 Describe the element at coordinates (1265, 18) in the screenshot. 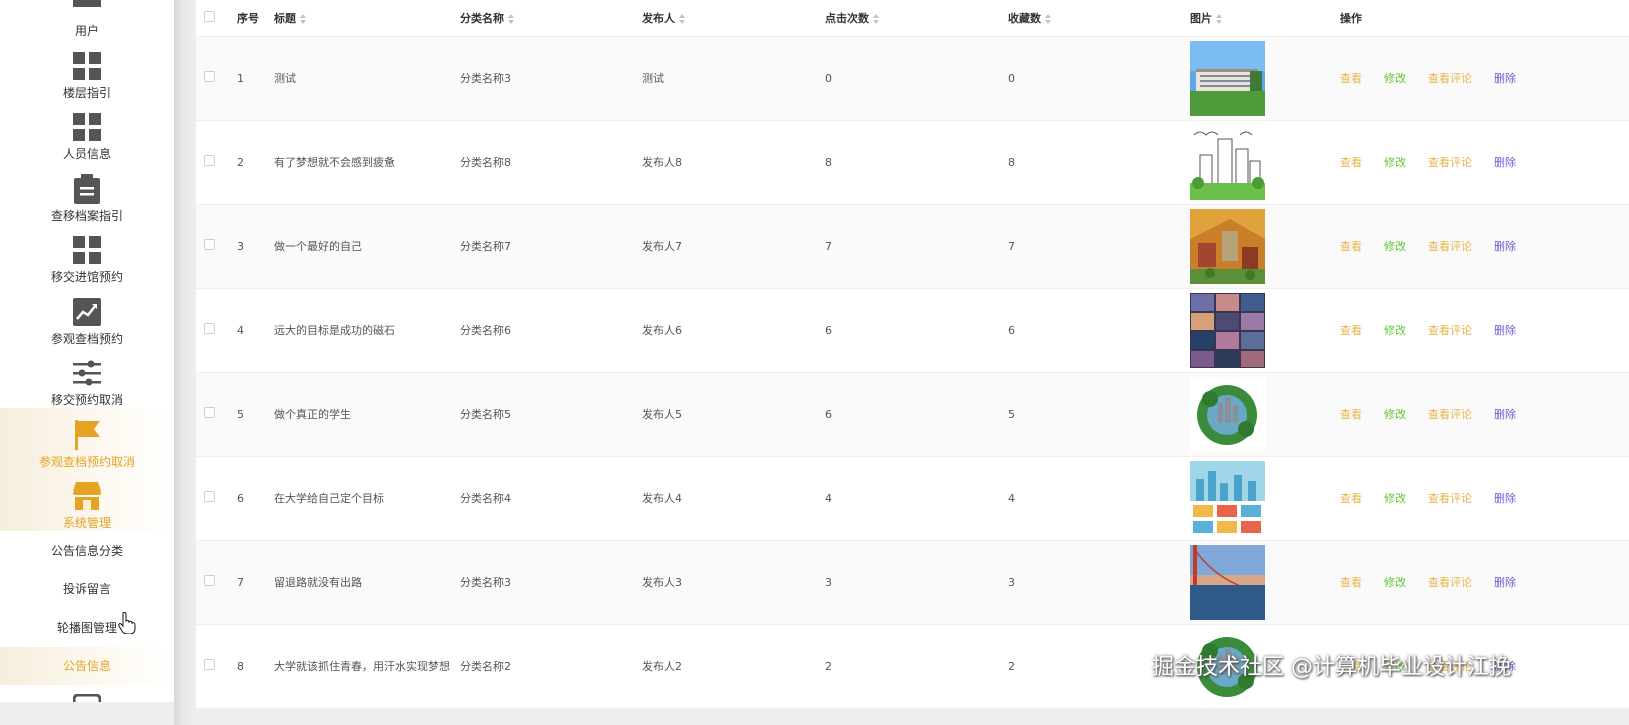

I see `header-image: 图片` at that location.